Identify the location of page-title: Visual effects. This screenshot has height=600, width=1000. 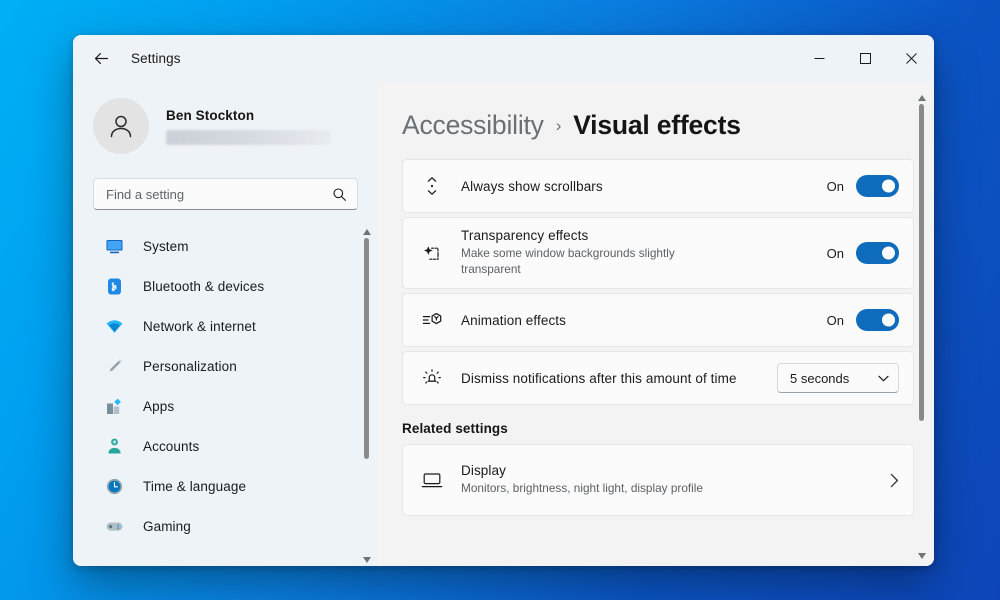
(657, 125).